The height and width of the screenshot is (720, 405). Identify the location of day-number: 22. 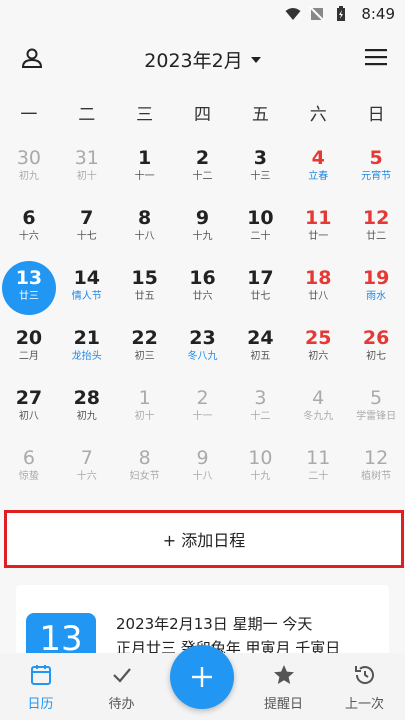
(144, 338).